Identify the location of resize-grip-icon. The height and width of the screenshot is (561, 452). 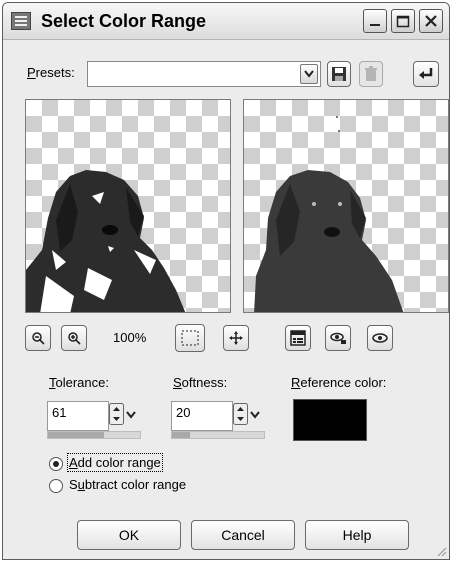
(441, 551).